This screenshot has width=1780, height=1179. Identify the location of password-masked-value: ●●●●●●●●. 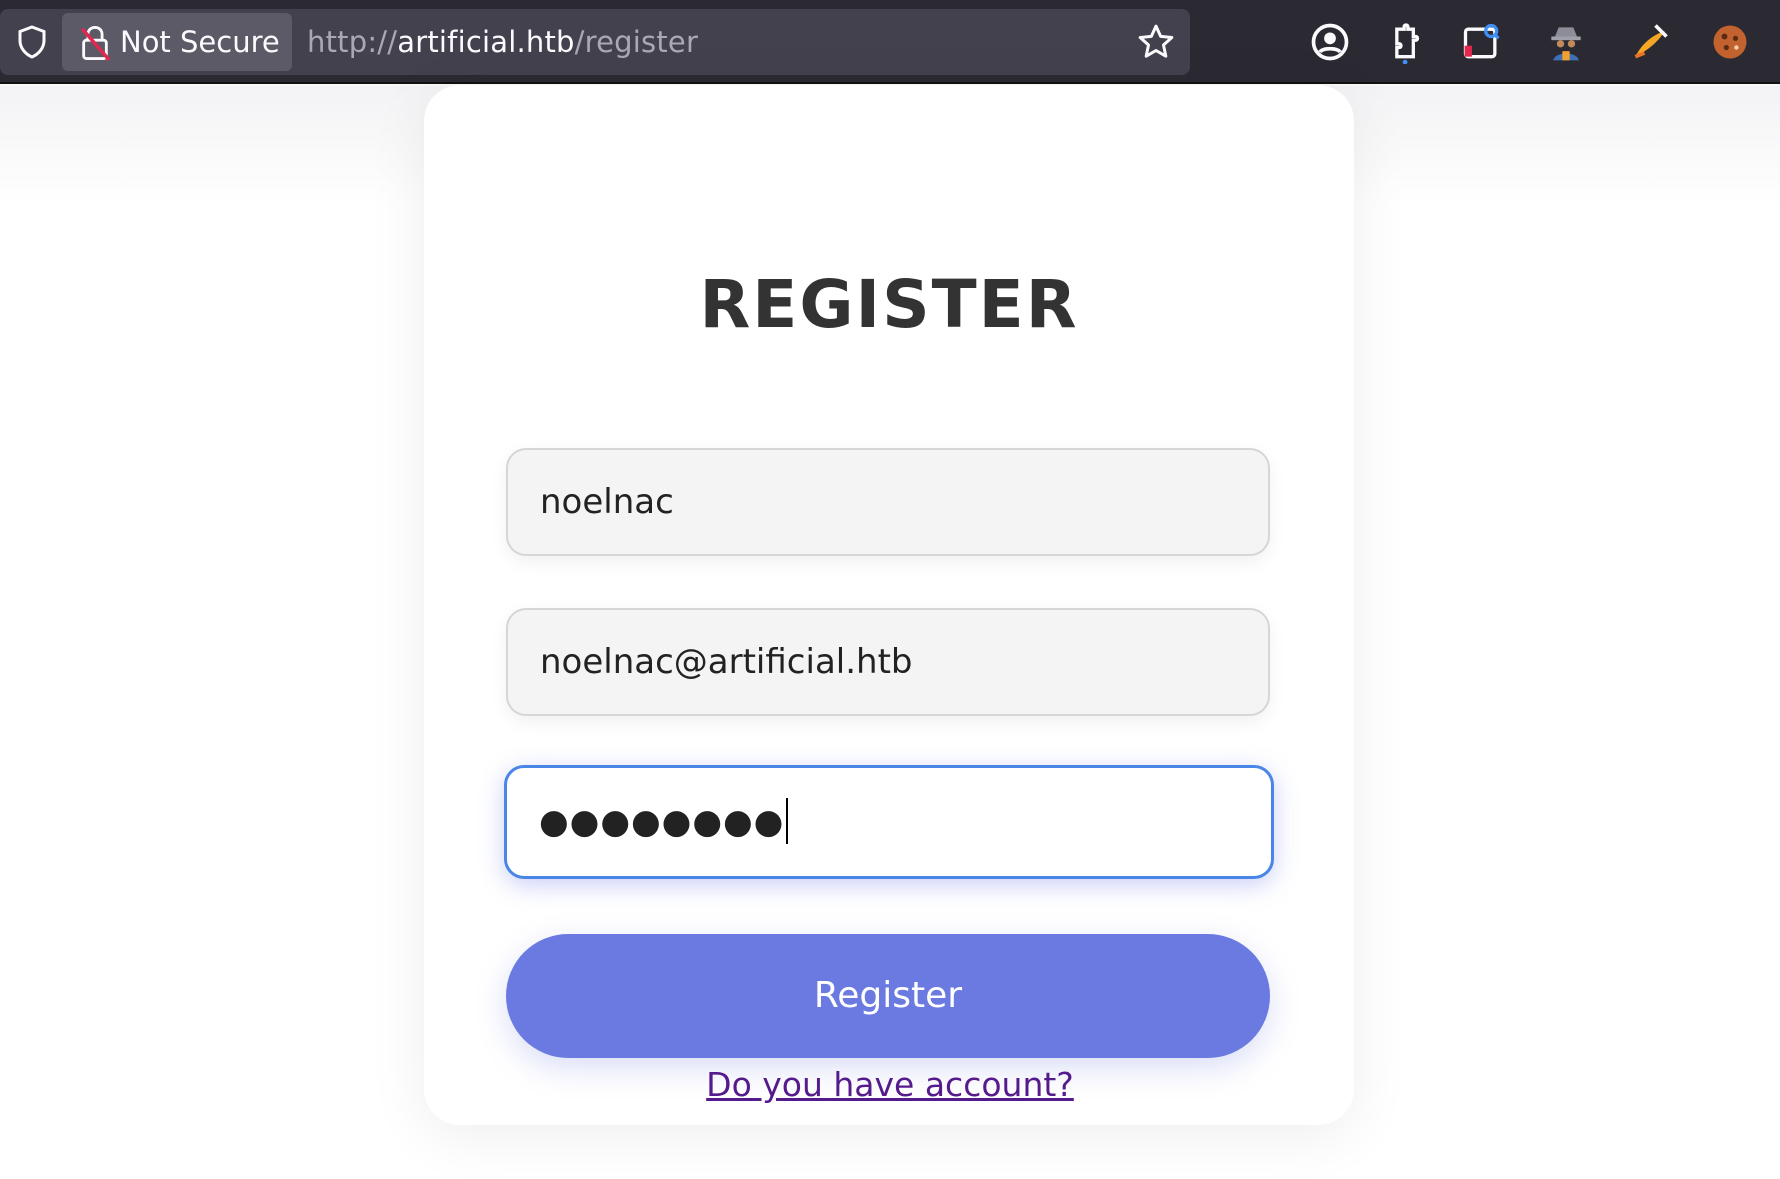
(662, 822).